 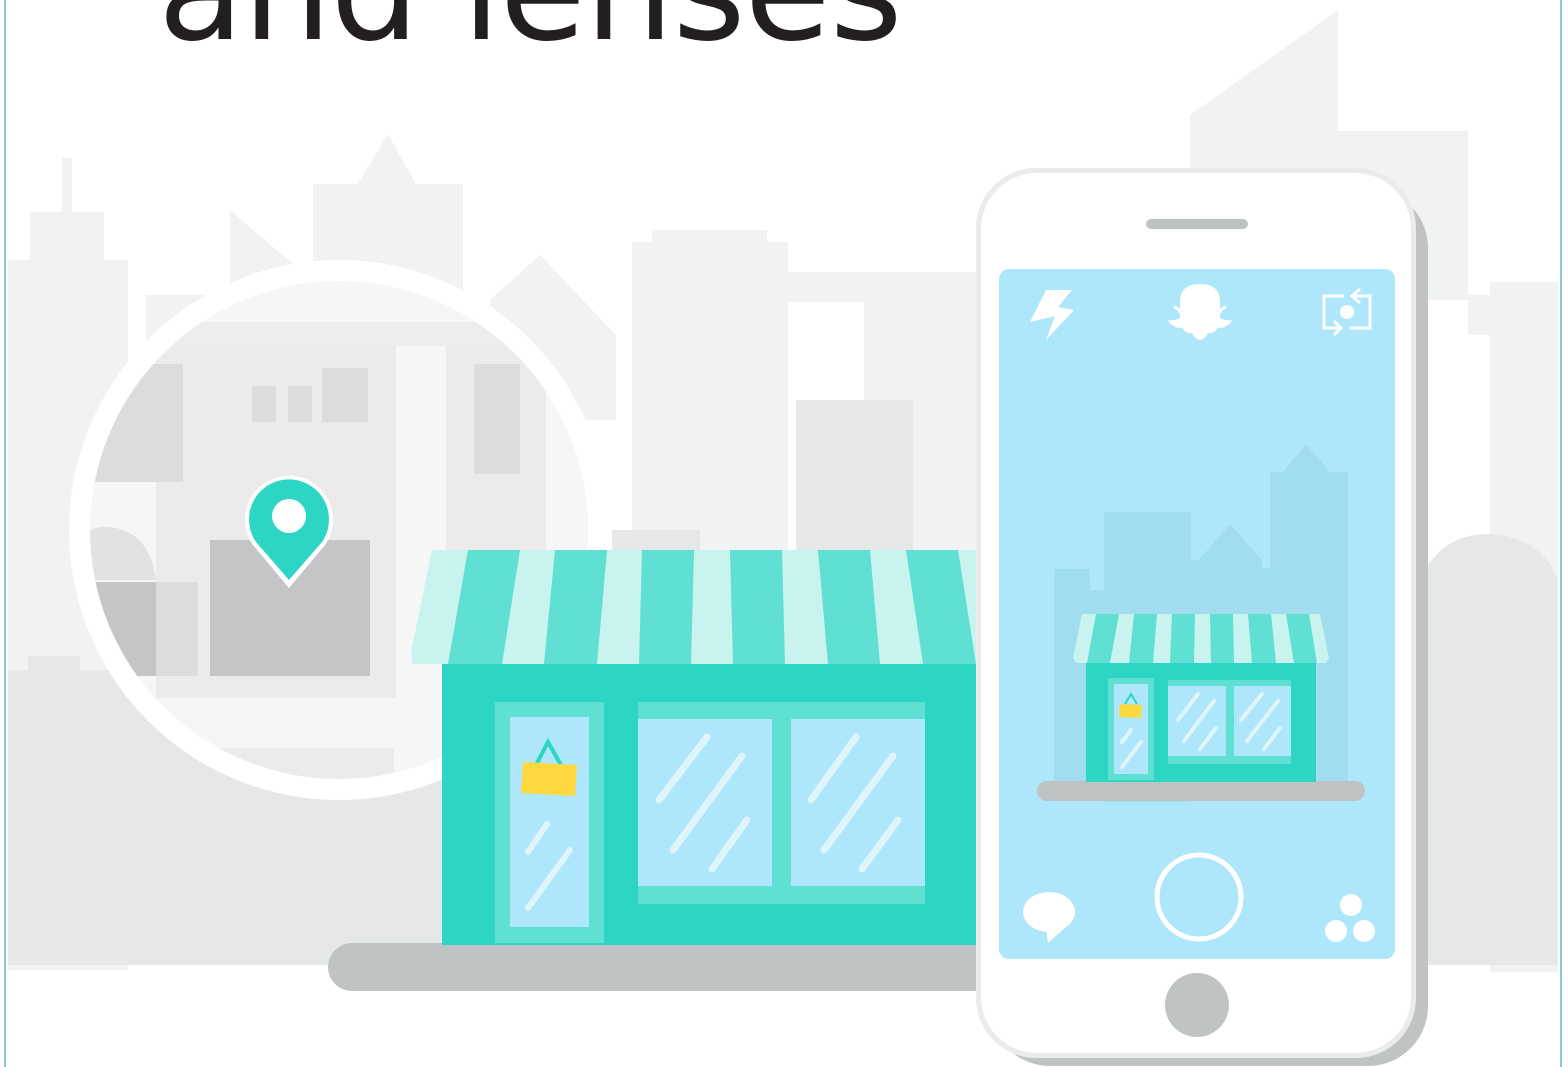 What do you see at coordinates (530, 31) in the screenshot?
I see `headline-text: and lenses` at bounding box center [530, 31].